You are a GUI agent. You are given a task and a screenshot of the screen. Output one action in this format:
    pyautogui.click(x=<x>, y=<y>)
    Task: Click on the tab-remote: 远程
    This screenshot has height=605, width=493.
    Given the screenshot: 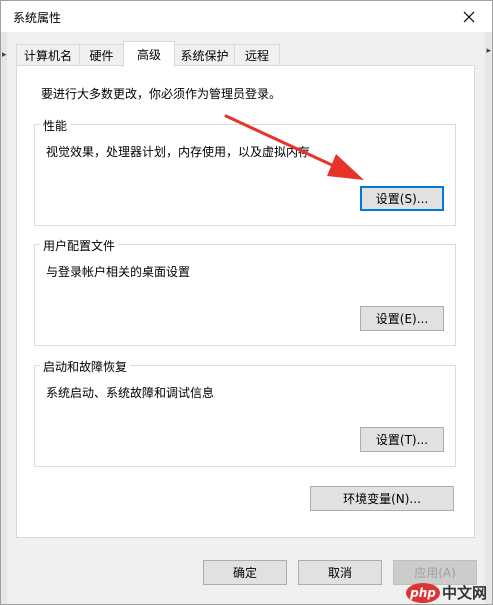 What is the action you would take?
    pyautogui.click(x=257, y=54)
    